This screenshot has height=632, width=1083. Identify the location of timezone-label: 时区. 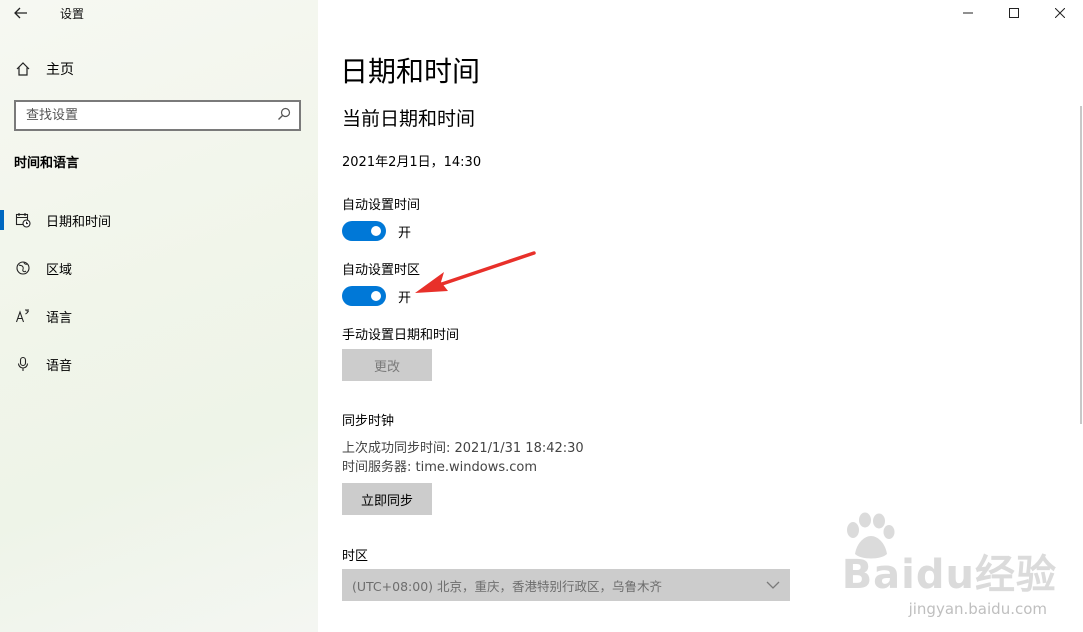
(355, 556).